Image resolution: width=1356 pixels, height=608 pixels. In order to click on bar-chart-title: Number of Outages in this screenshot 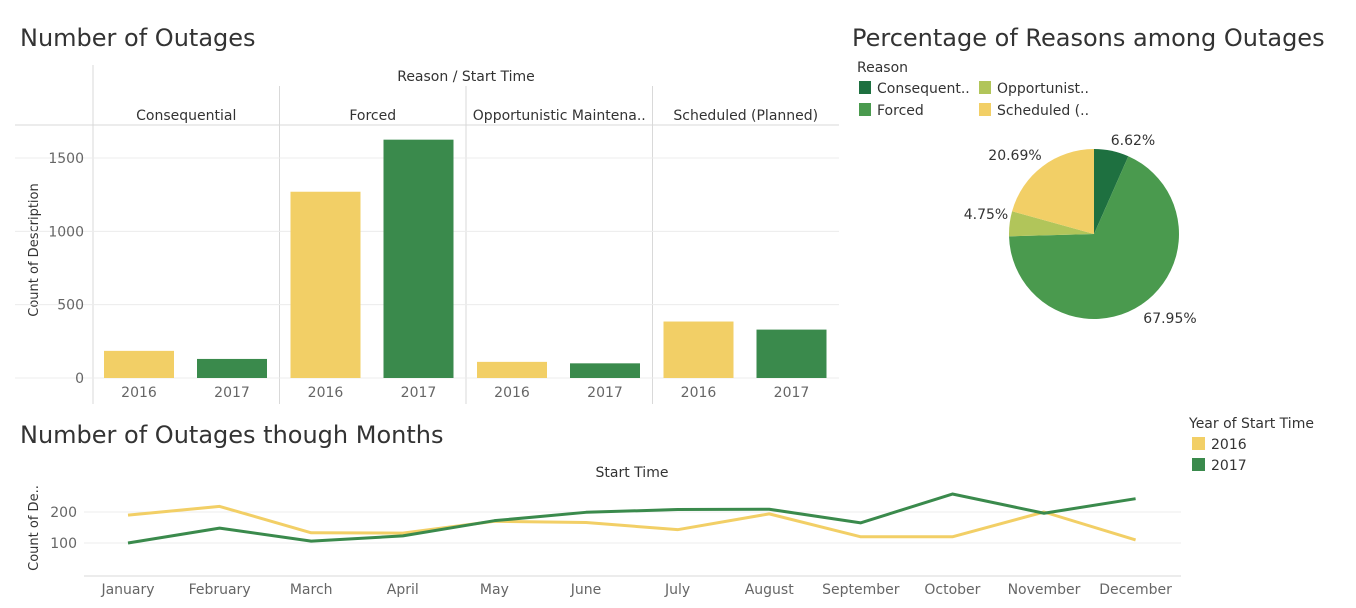, I will do `click(138, 38)`.